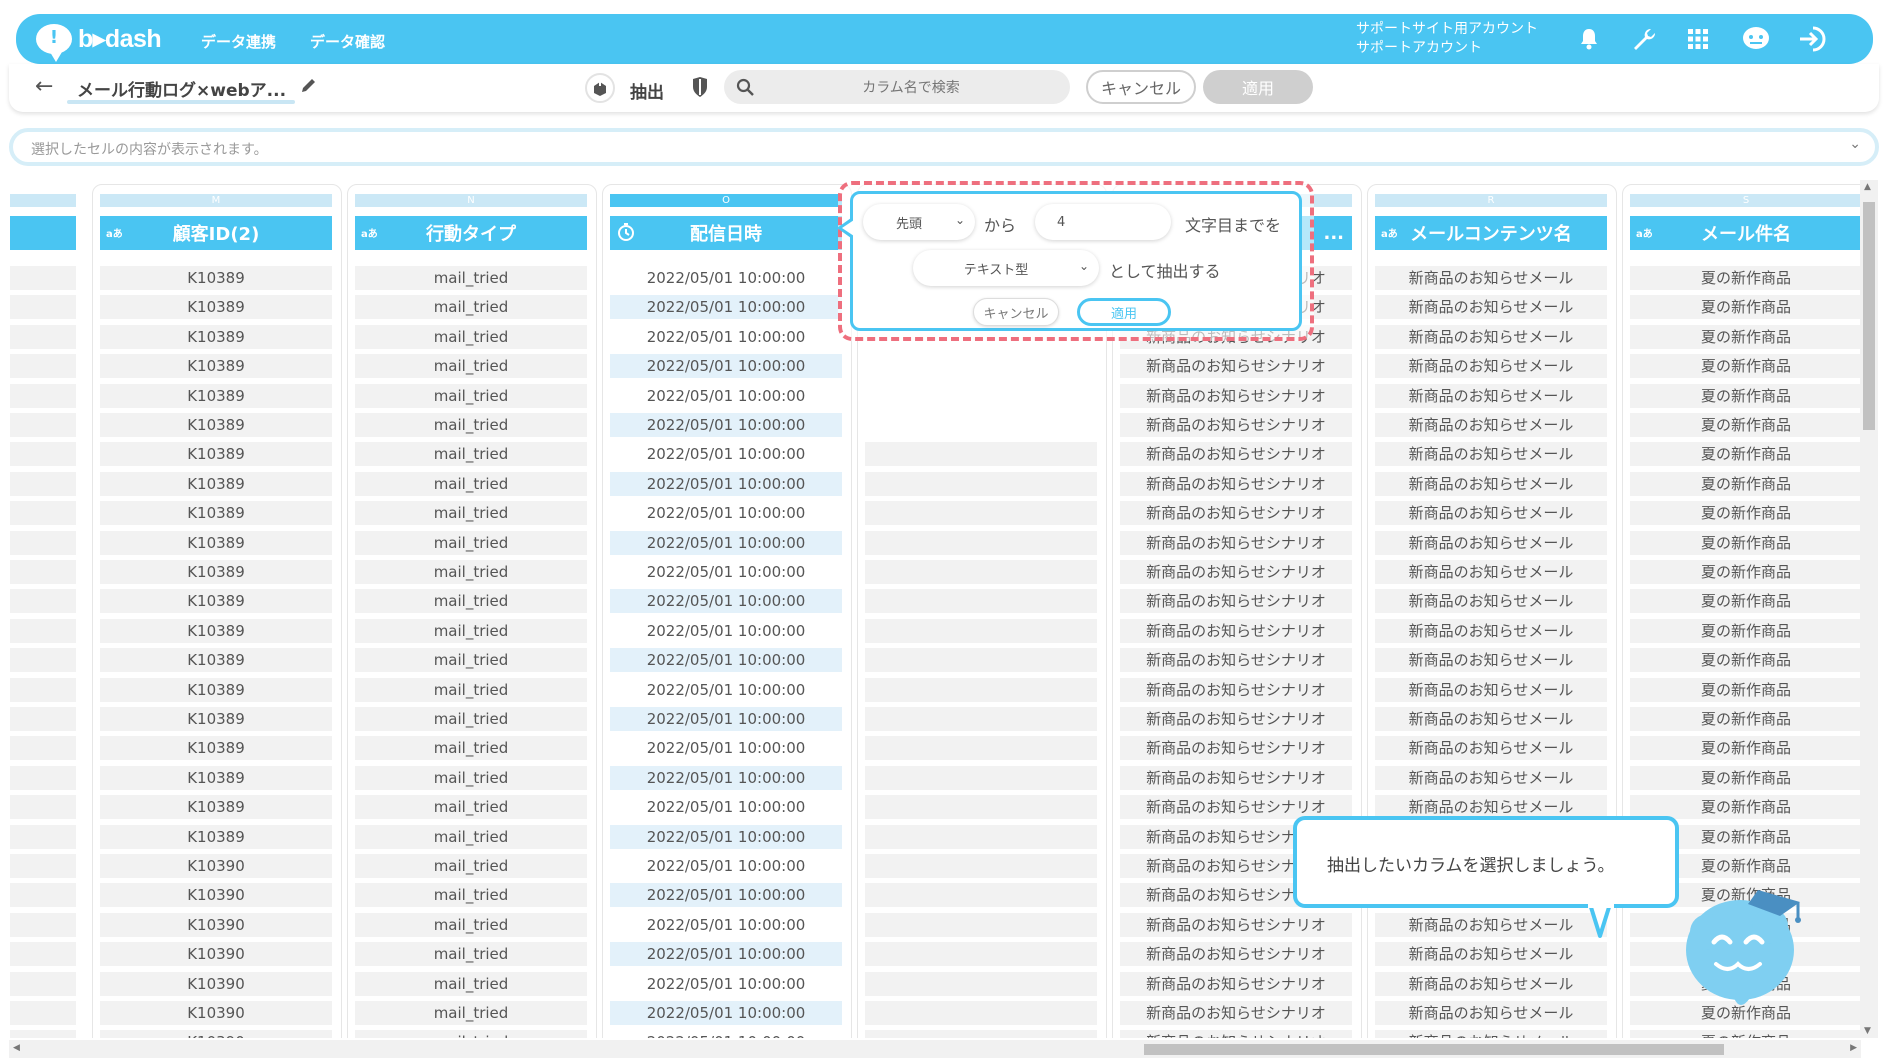 The image size is (1890, 1063). Describe the element at coordinates (1006, 268) in the screenshot. I see `data-type-select: テキスト型 ⌄` at that location.